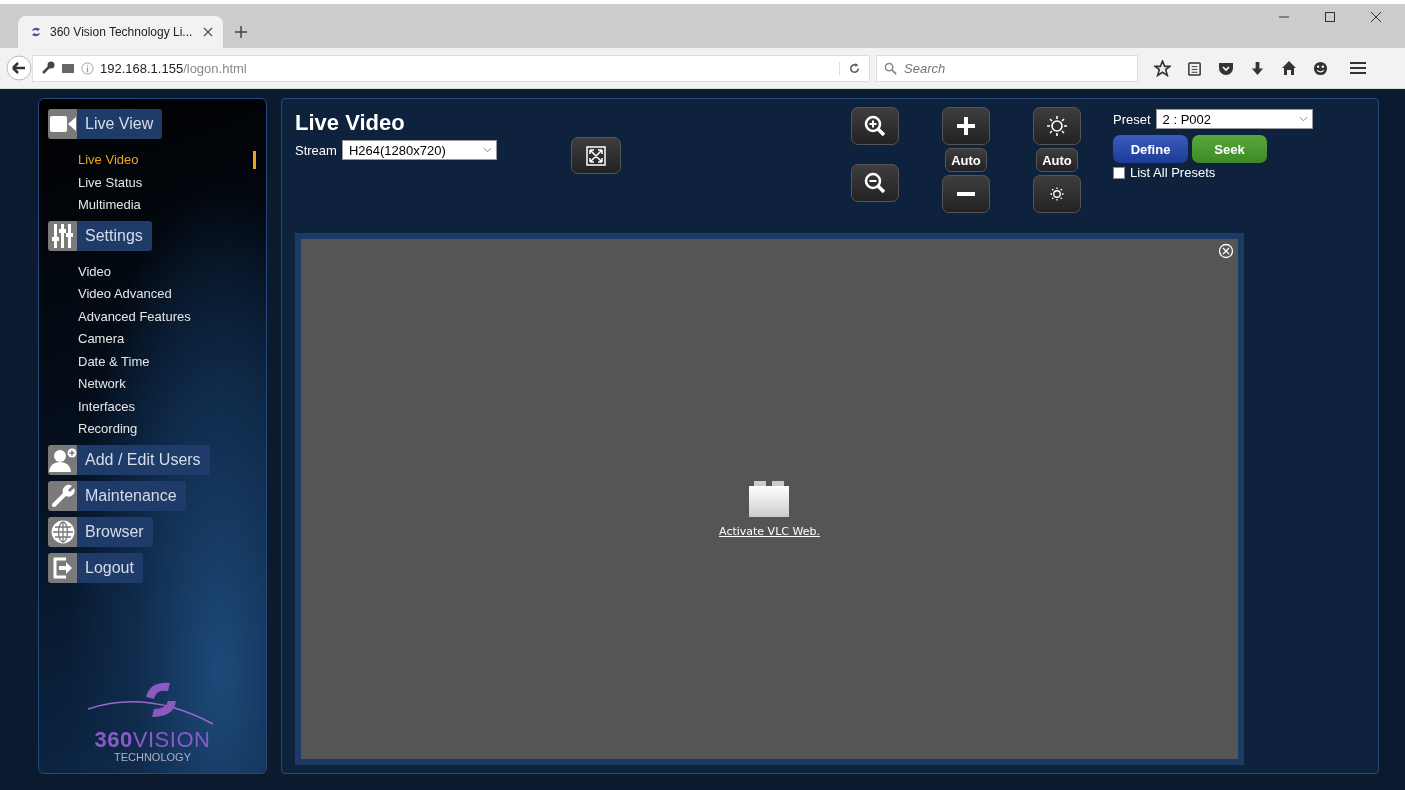 This screenshot has height=790, width=1405. What do you see at coordinates (172, 406) in the screenshot?
I see `sidebar-item: Interfaces` at bounding box center [172, 406].